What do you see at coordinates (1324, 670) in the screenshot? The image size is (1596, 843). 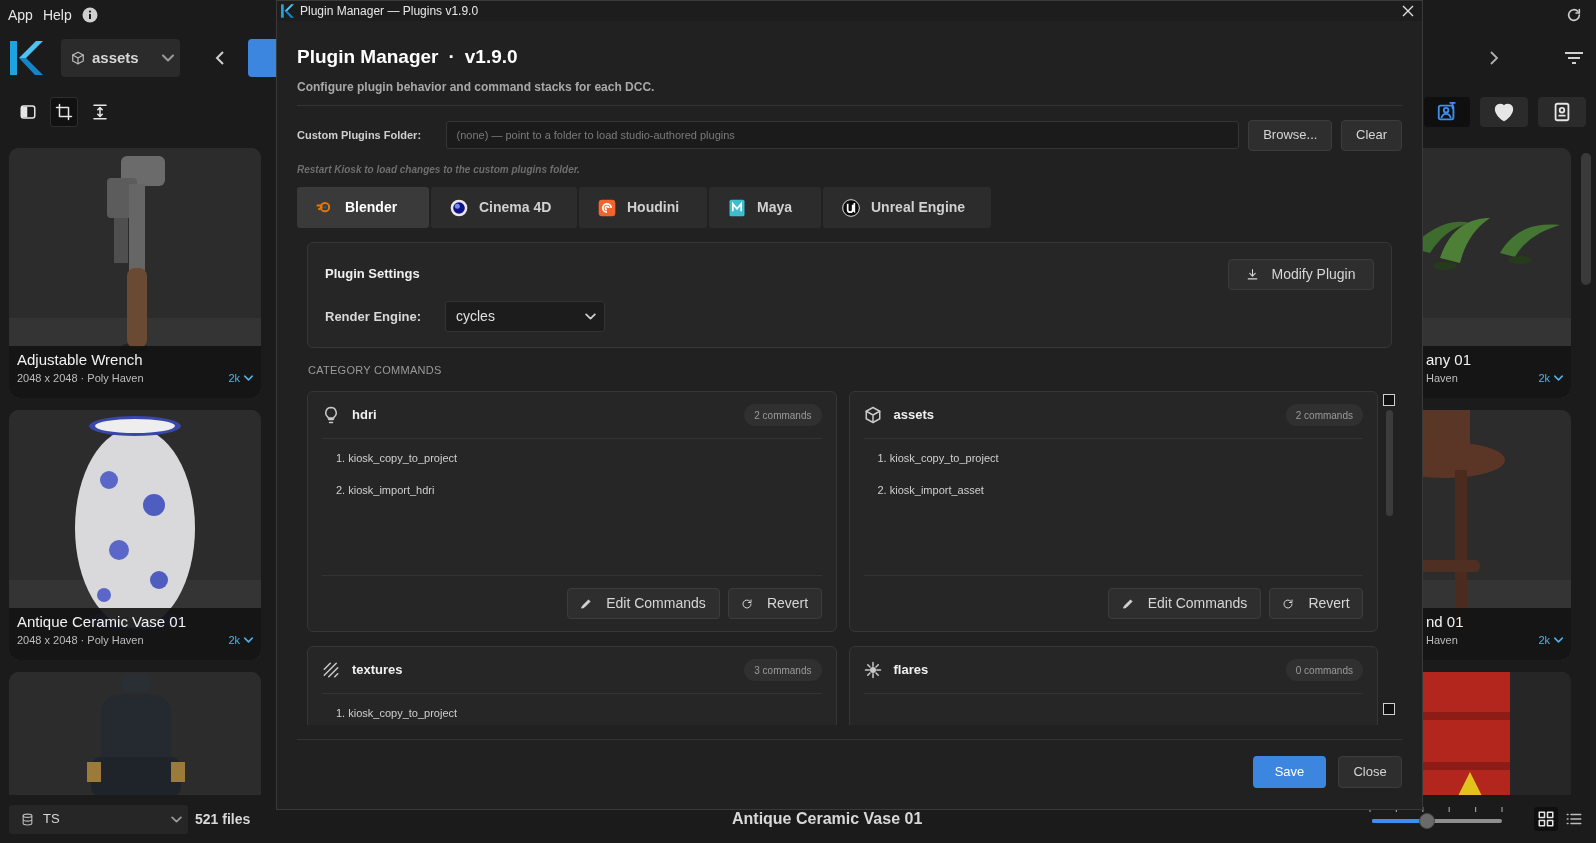 I see `command-count-badge: 0 commands` at bounding box center [1324, 670].